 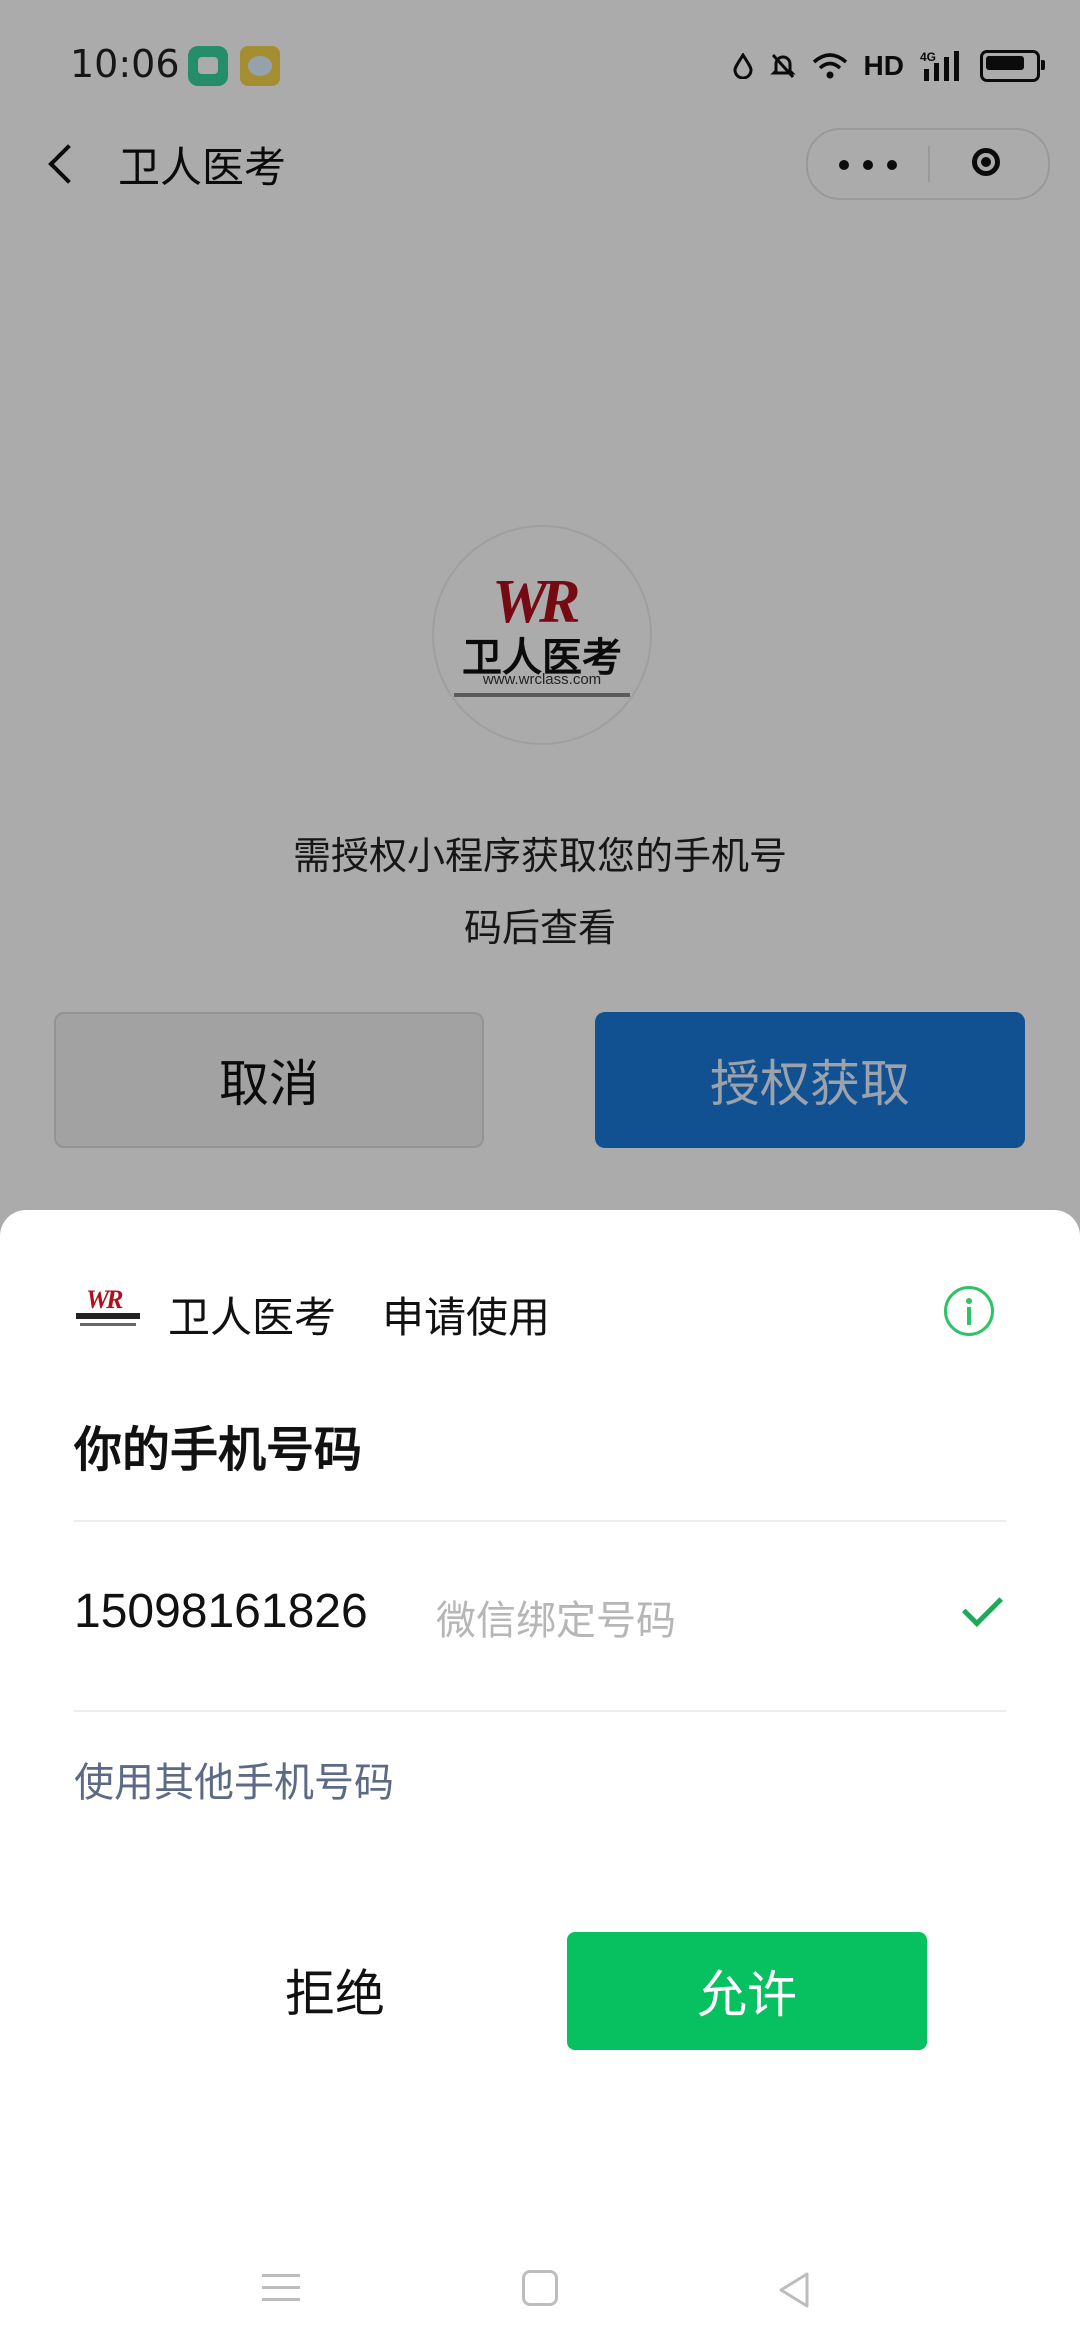 I want to click on deny-button: 拒绝, so click(x=335, y=1990).